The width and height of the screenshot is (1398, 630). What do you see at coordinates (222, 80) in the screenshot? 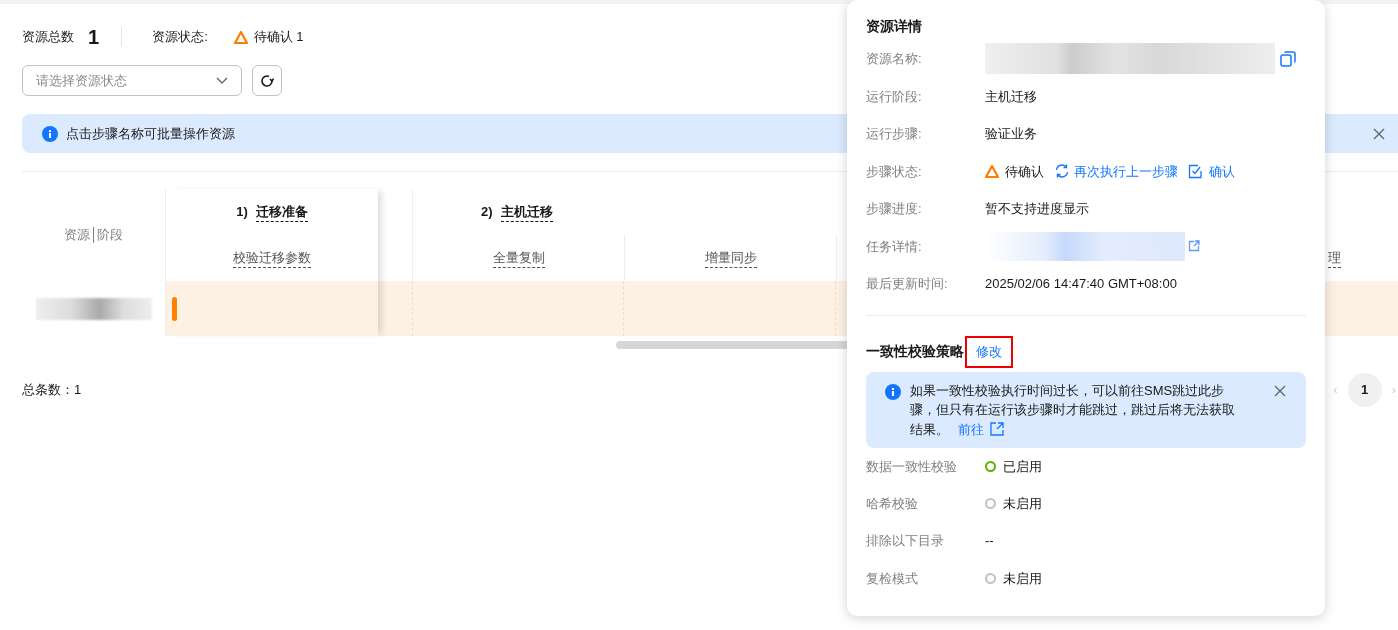
I see `chevron-down-icon` at bounding box center [222, 80].